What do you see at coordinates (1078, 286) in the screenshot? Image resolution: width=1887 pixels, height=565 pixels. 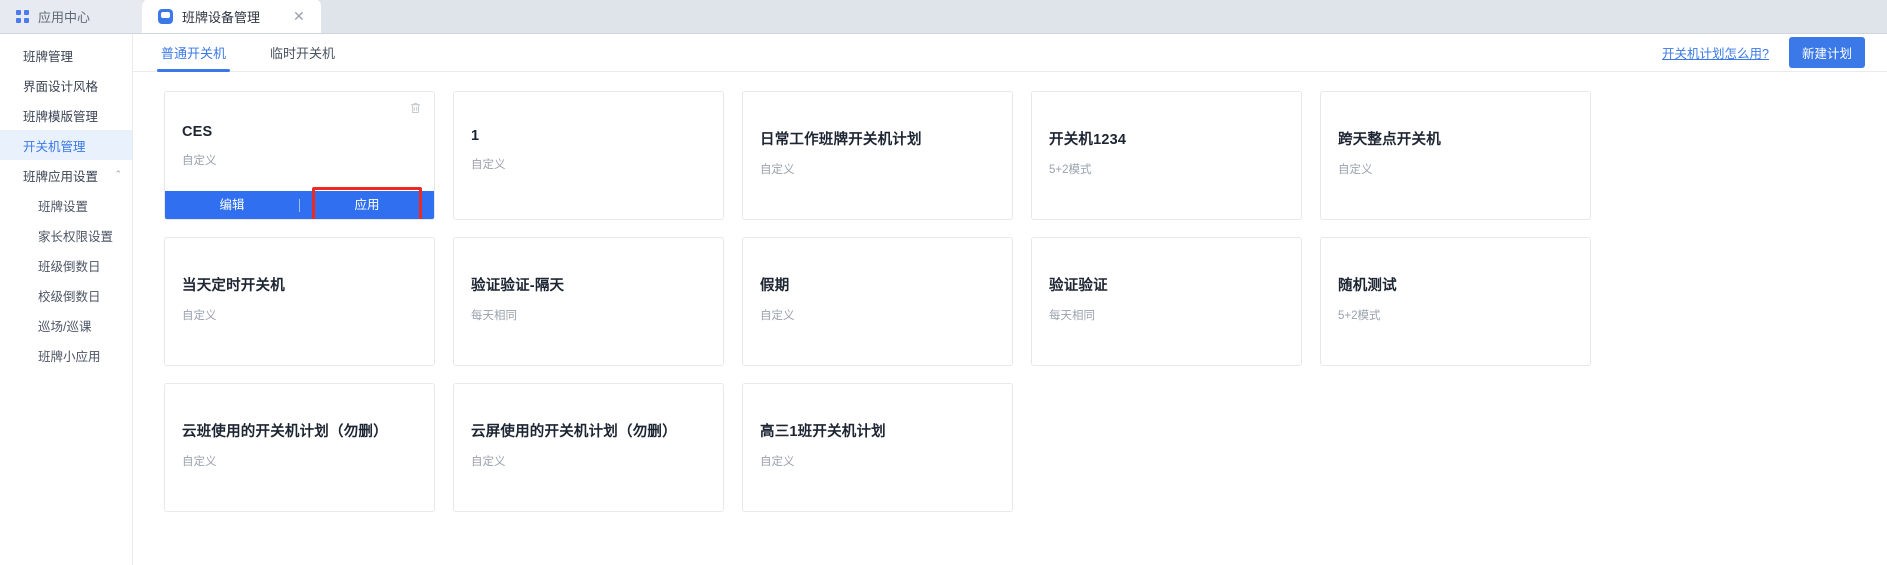 I see `plan-card-title: 验证验证` at bounding box center [1078, 286].